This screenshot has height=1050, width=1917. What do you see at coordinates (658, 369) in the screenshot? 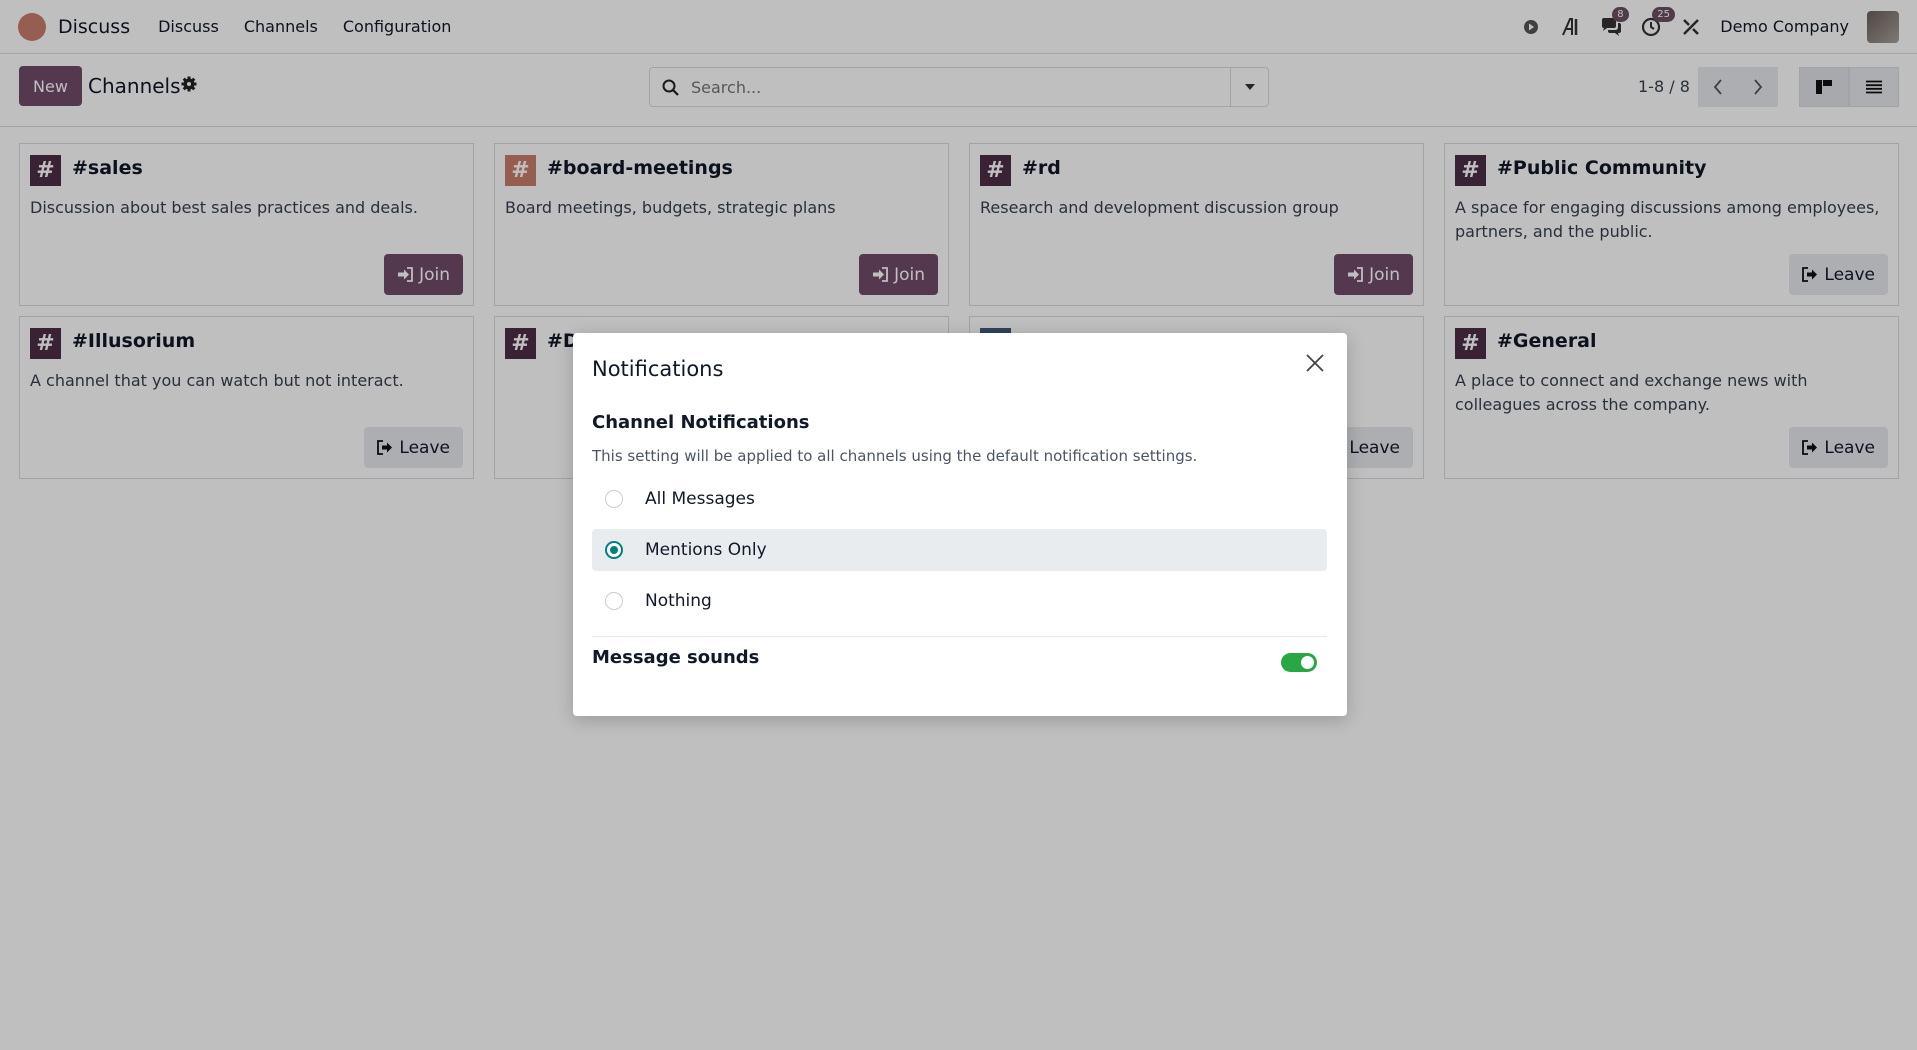
I see `dialog-title: Notifications` at bounding box center [658, 369].